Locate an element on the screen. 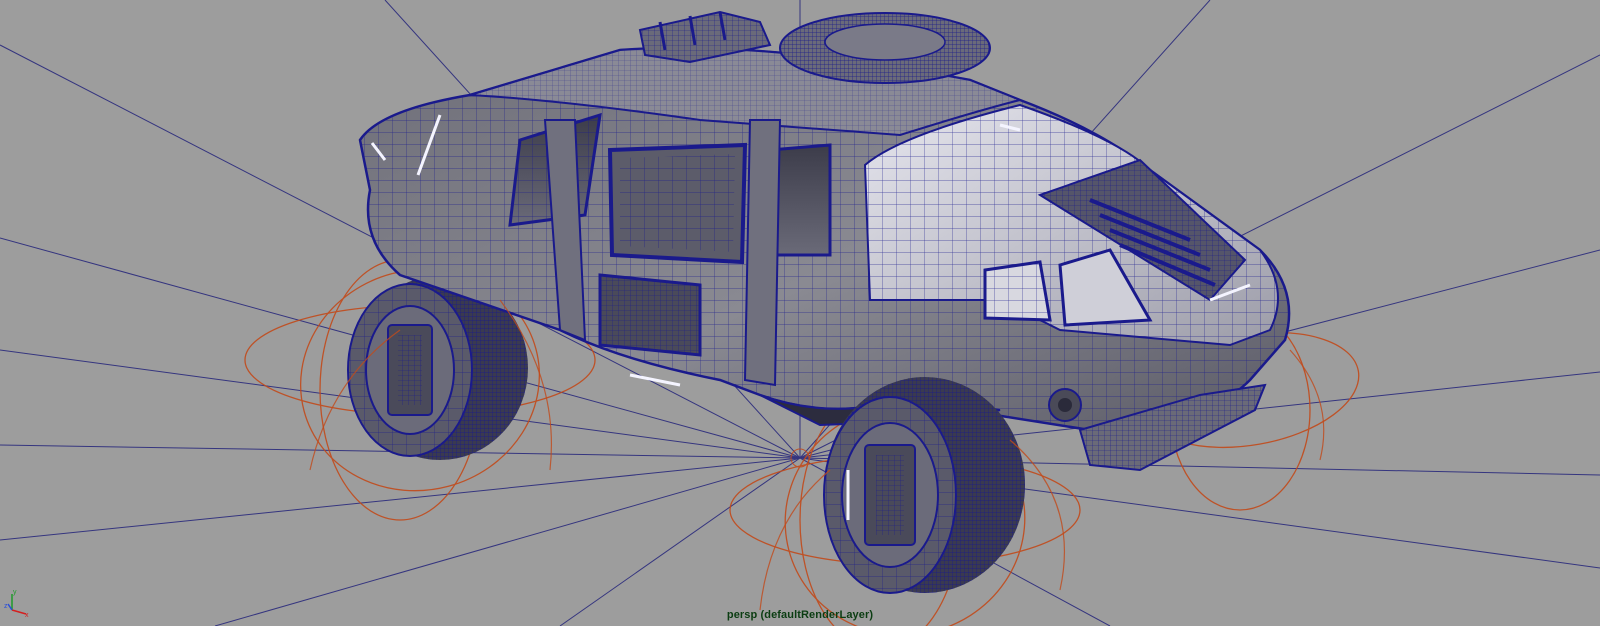  axis-y-label: y is located at coordinates (15, 592).